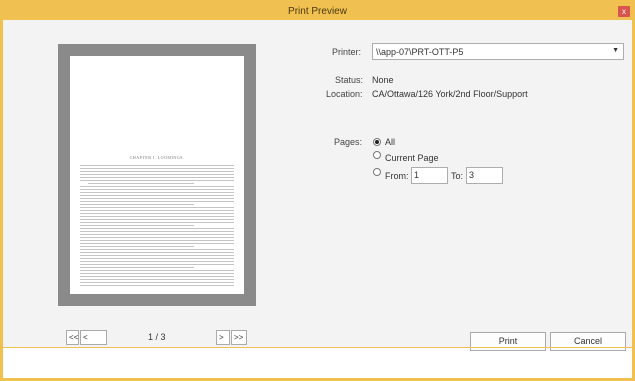  I want to click on close-button: x, so click(624, 11).